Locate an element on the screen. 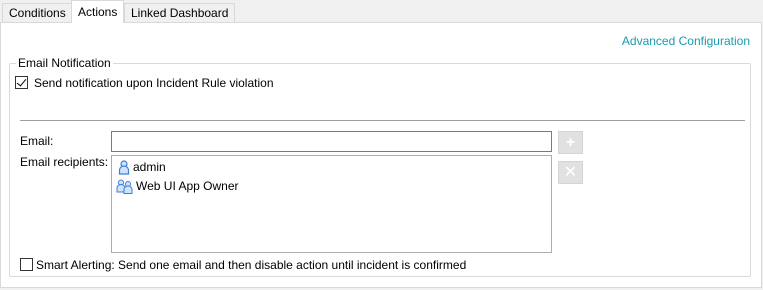 This screenshot has height=290, width=763. smart-alerting-checkbox is located at coordinates (26, 264).